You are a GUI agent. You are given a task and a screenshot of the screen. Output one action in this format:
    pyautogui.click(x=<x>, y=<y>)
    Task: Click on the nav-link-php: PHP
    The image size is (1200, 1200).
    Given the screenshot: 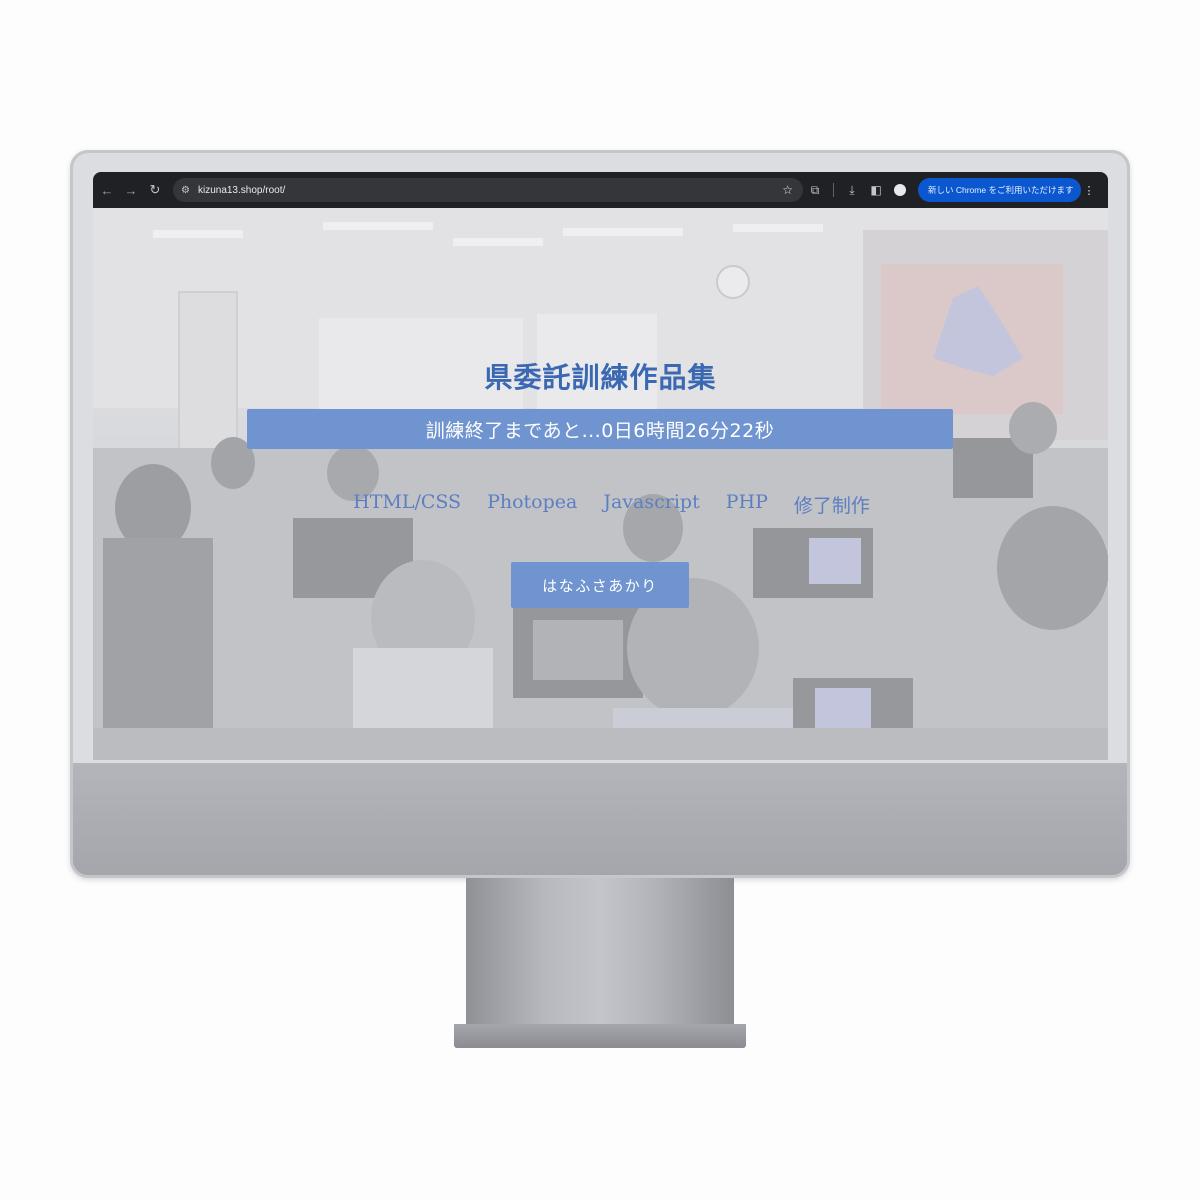 What is the action you would take?
    pyautogui.click(x=747, y=504)
    